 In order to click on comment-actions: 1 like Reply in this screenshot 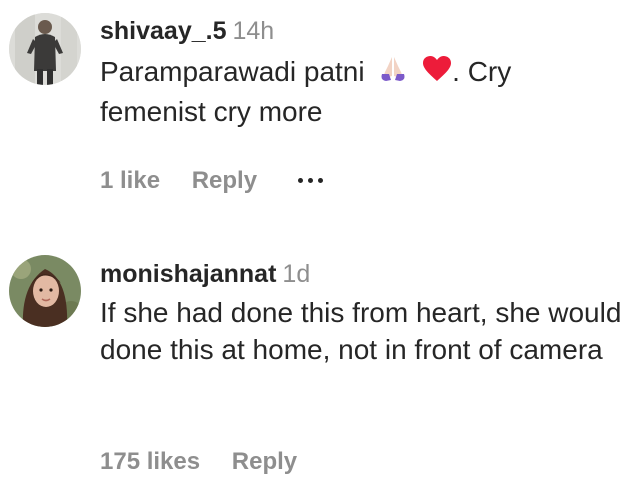, I will do `click(214, 181)`.